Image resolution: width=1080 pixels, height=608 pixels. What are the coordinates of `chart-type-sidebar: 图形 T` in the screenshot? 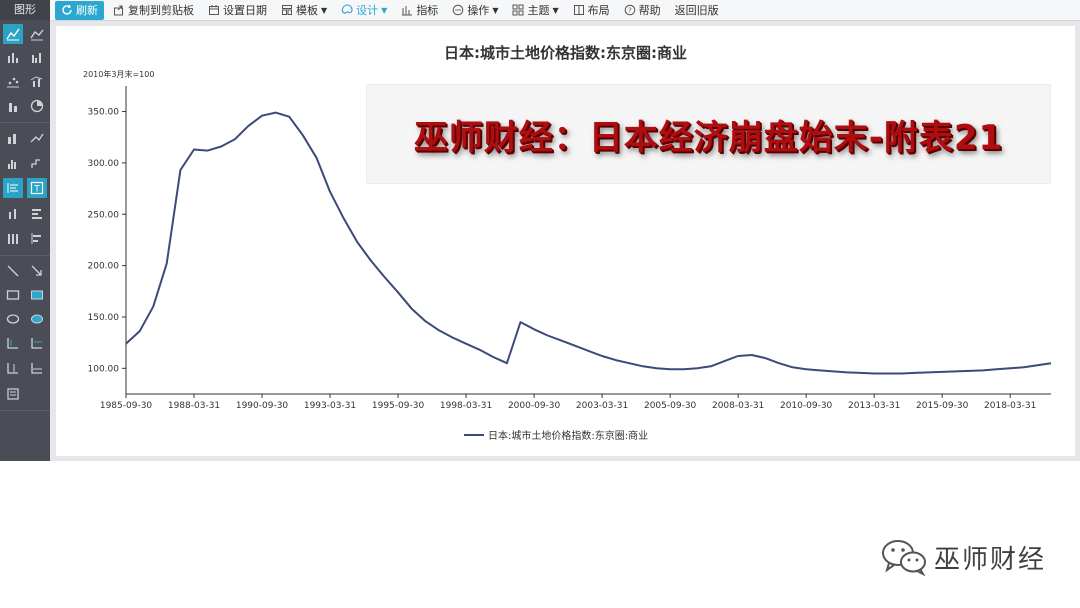 It's located at (25, 230).